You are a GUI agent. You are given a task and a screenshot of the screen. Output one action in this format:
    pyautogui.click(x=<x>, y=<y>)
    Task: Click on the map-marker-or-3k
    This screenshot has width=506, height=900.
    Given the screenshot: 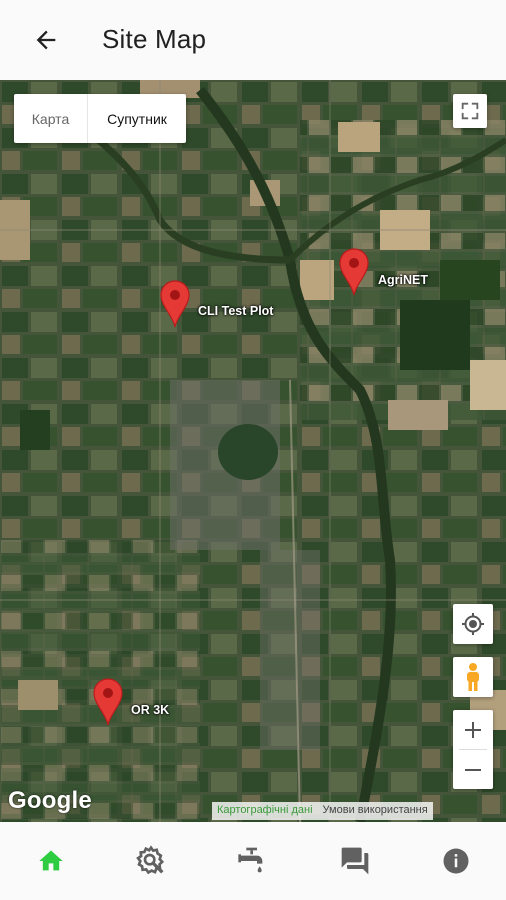 What is the action you would take?
    pyautogui.click(x=108, y=702)
    